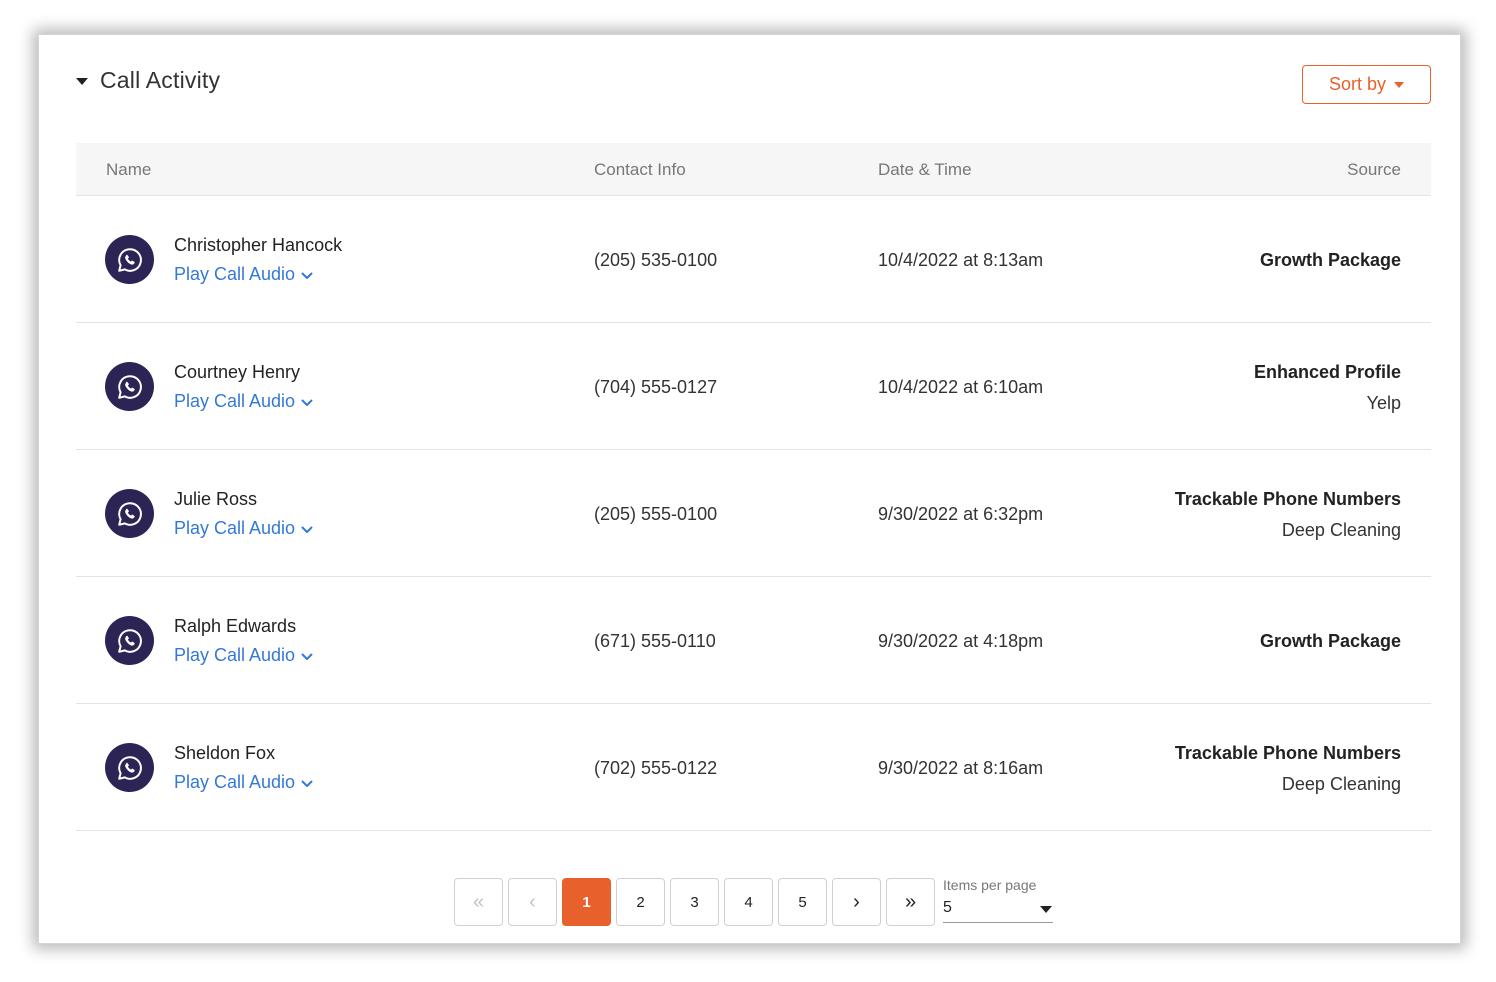 Image resolution: width=1496 pixels, height=982 pixels. I want to click on column-header-source: Source, so click(1374, 169).